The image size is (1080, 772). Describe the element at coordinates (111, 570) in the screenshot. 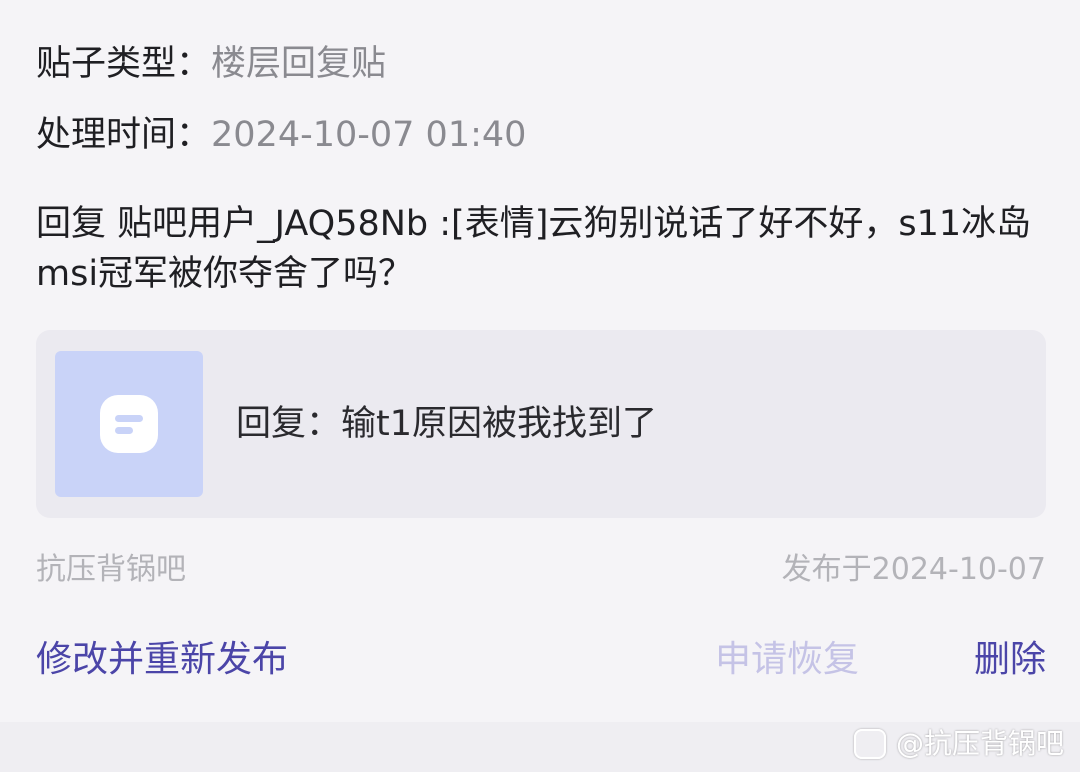

I see `forum-name: 抗压背锅吧` at that location.